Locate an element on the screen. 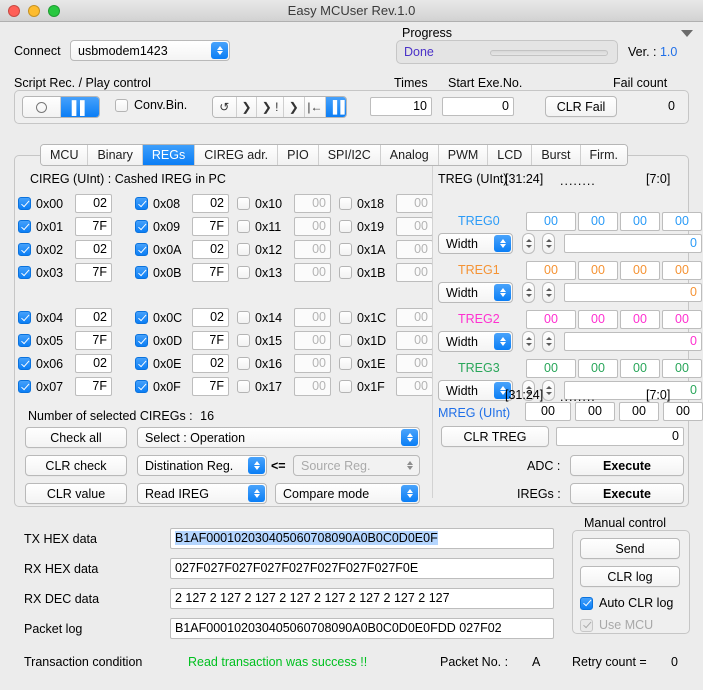  operation-select: Select : Operation is located at coordinates (278, 437).